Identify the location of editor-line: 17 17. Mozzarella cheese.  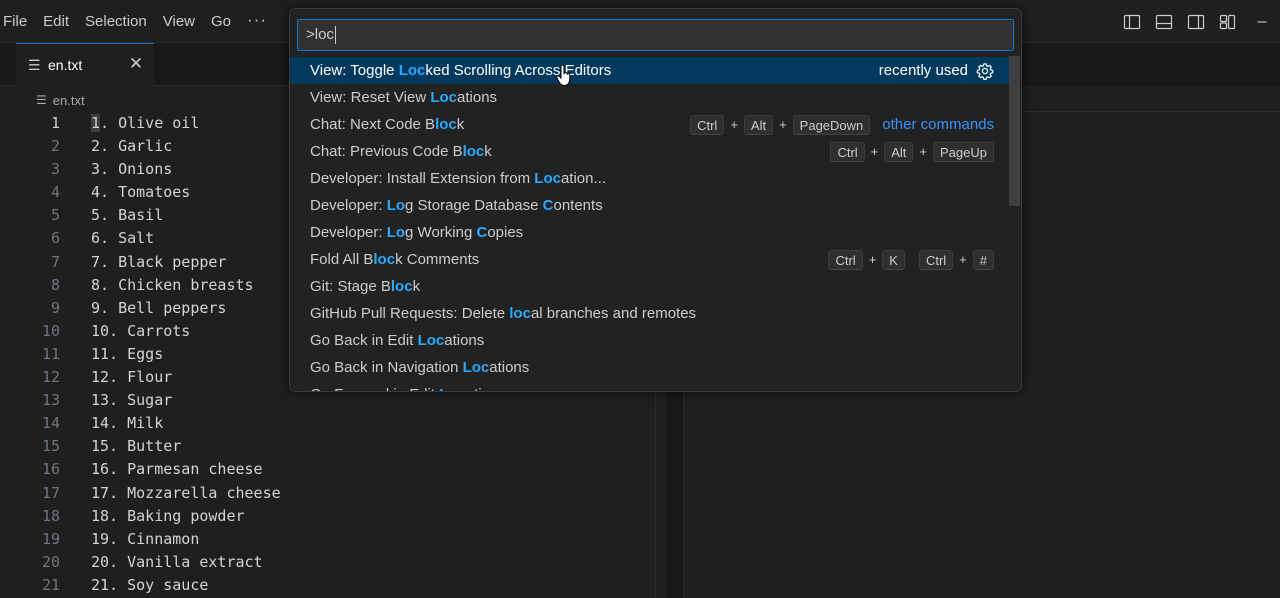
(333, 493).